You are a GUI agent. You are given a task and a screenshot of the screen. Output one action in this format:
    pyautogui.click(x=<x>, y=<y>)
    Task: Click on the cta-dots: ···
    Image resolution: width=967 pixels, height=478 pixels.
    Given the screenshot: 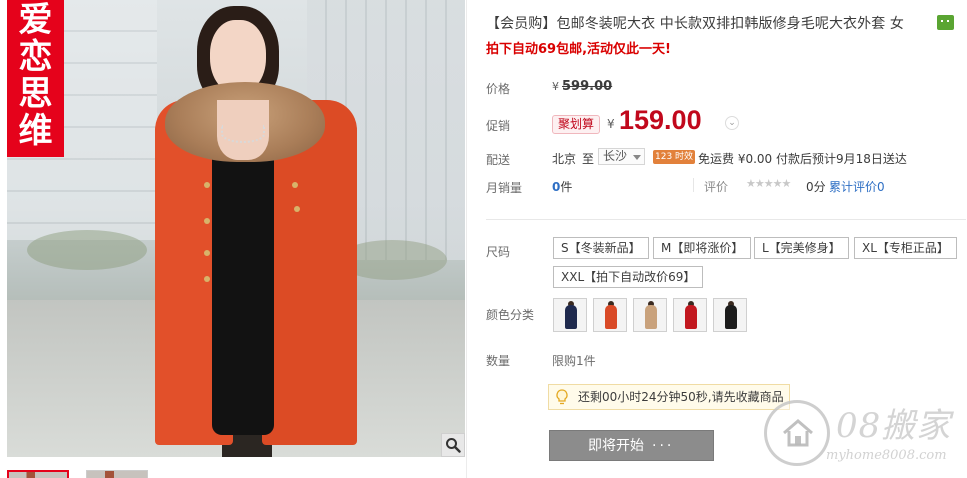 What is the action you would take?
    pyautogui.click(x=663, y=446)
    